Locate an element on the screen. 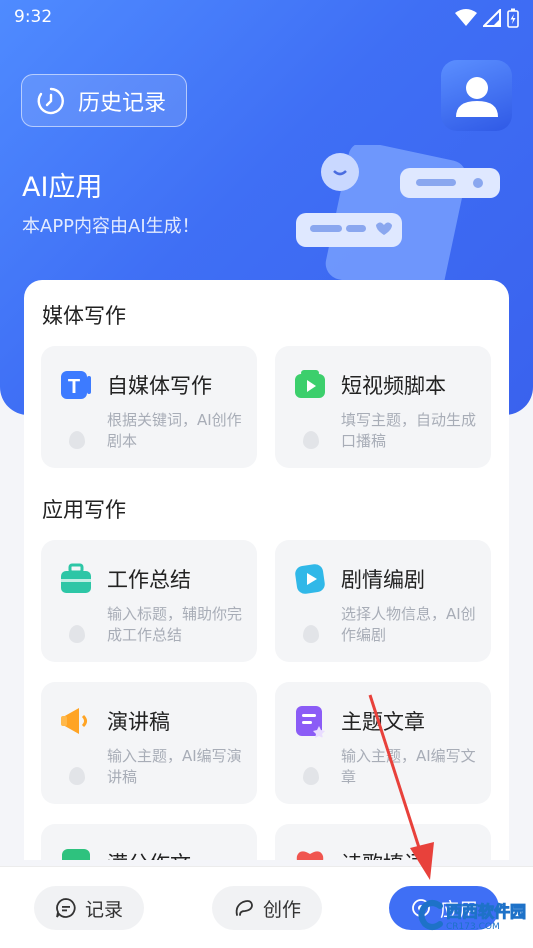  text-t-icon: T is located at coordinates (76, 385).